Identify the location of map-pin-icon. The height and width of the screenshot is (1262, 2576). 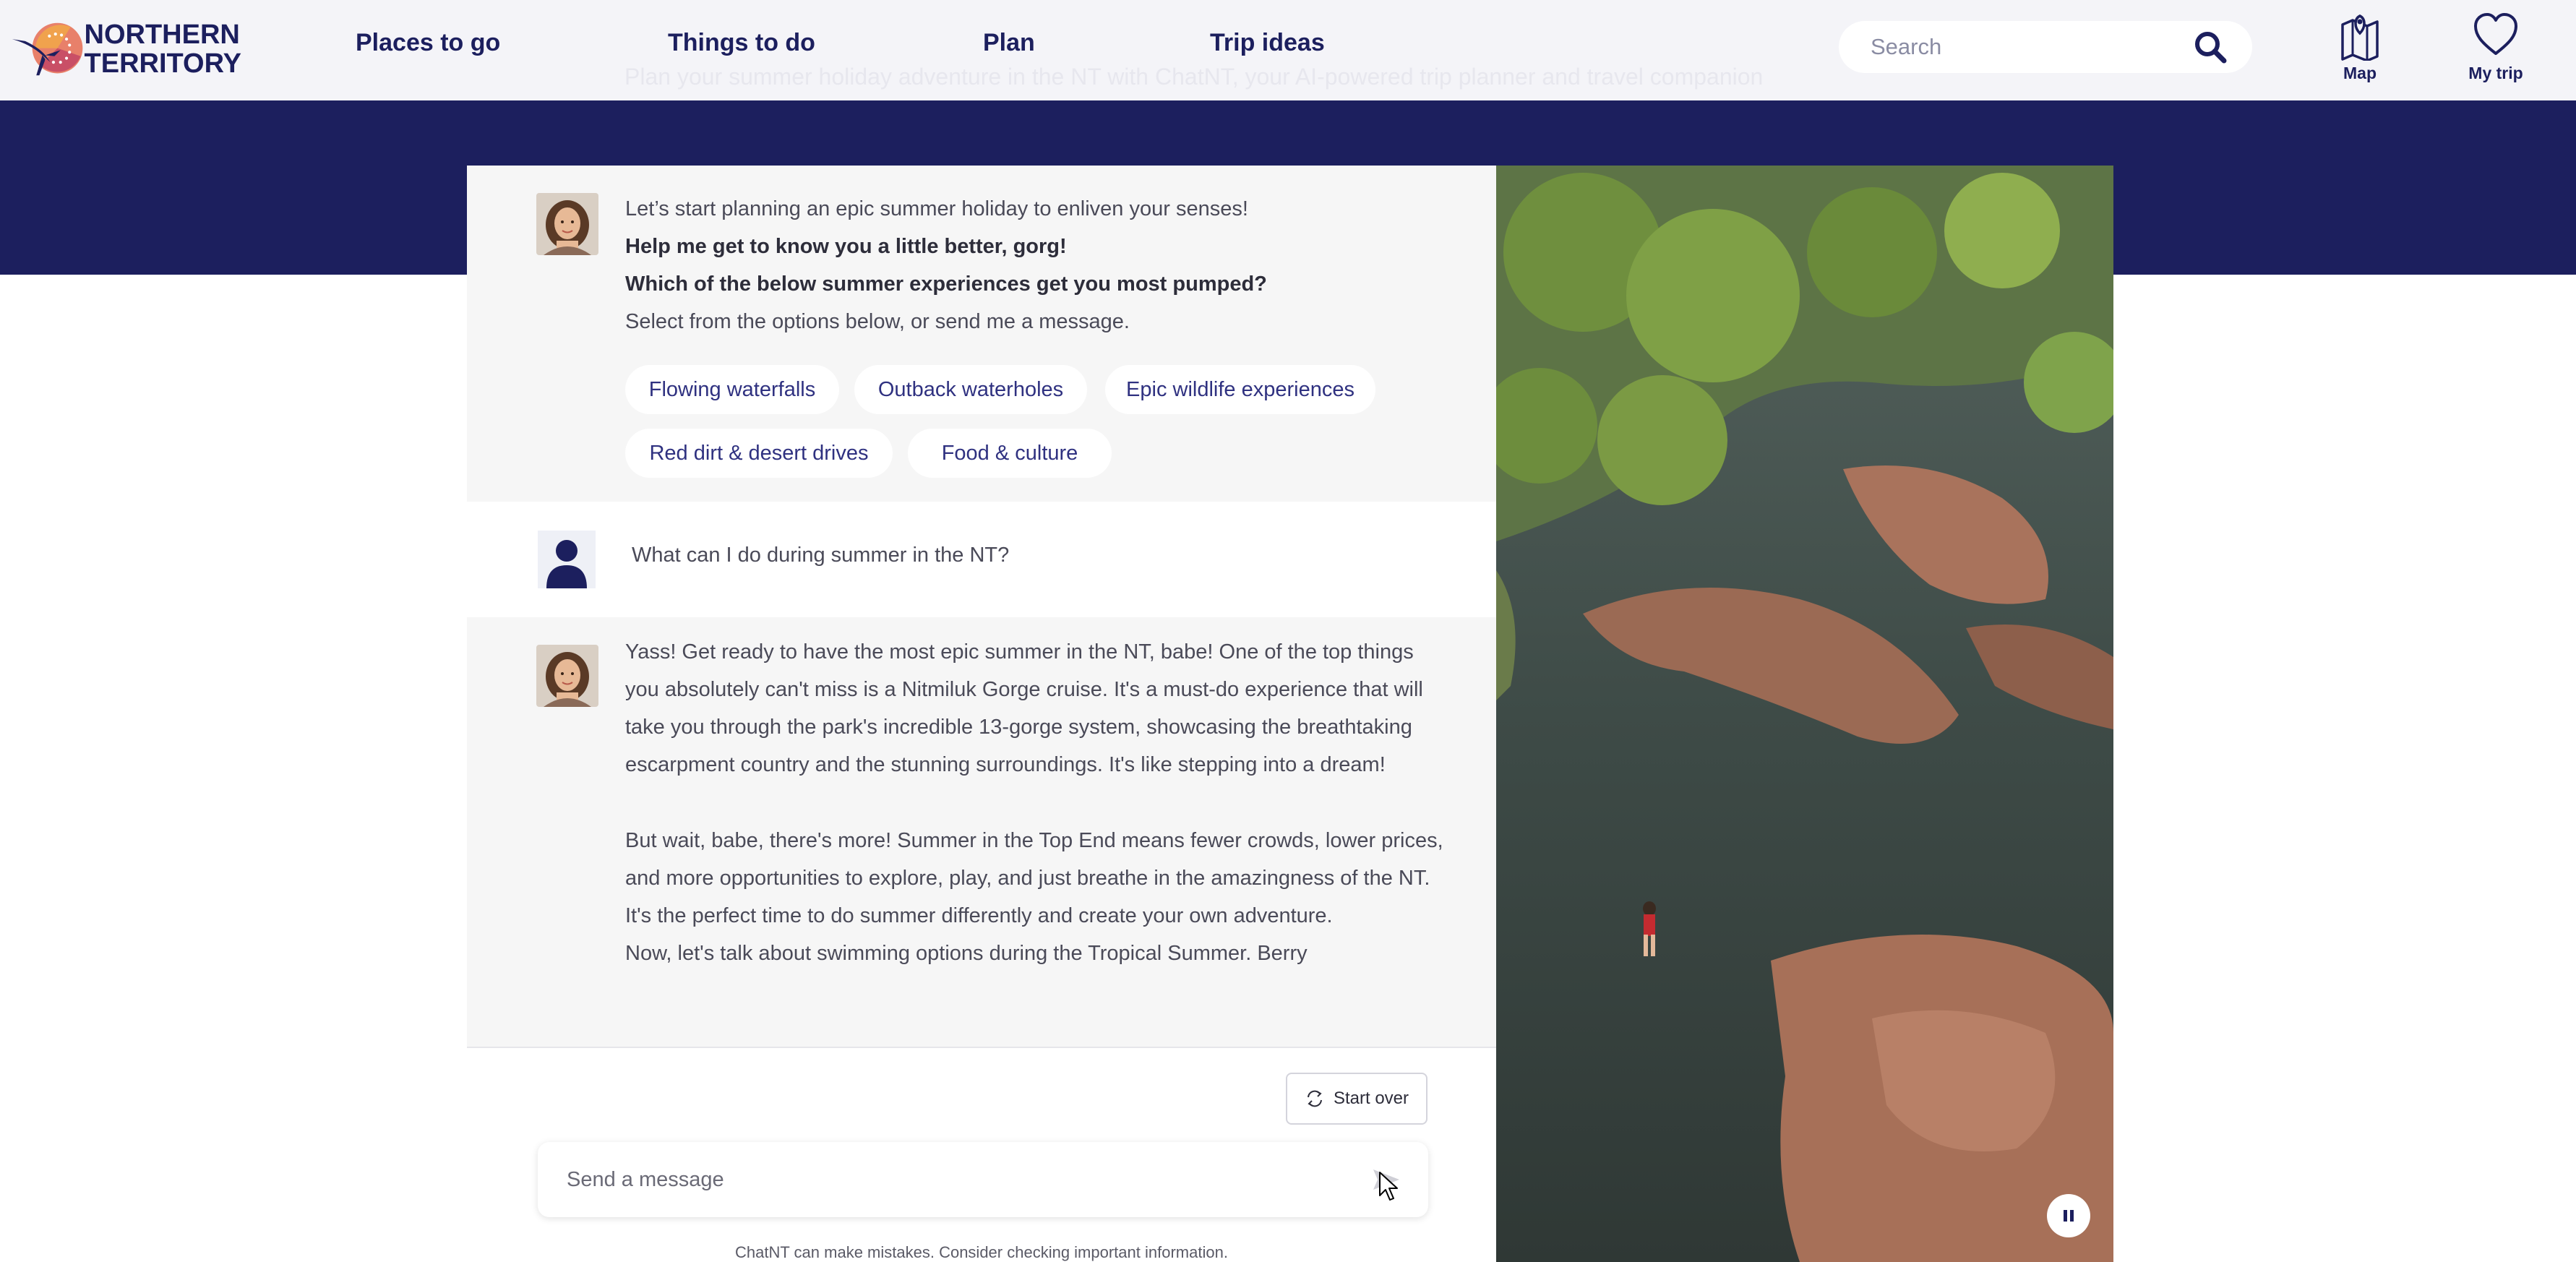
(2360, 37).